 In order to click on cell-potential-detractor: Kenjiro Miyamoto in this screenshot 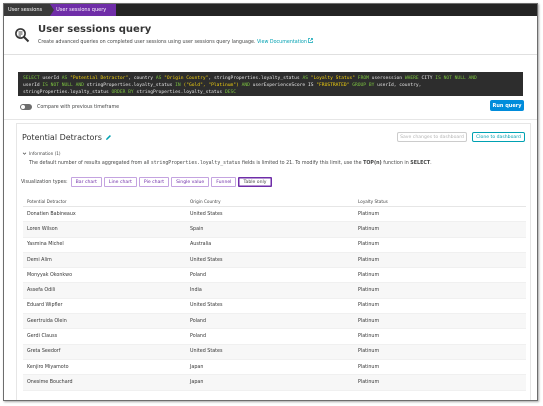, I will do `click(48, 367)`.